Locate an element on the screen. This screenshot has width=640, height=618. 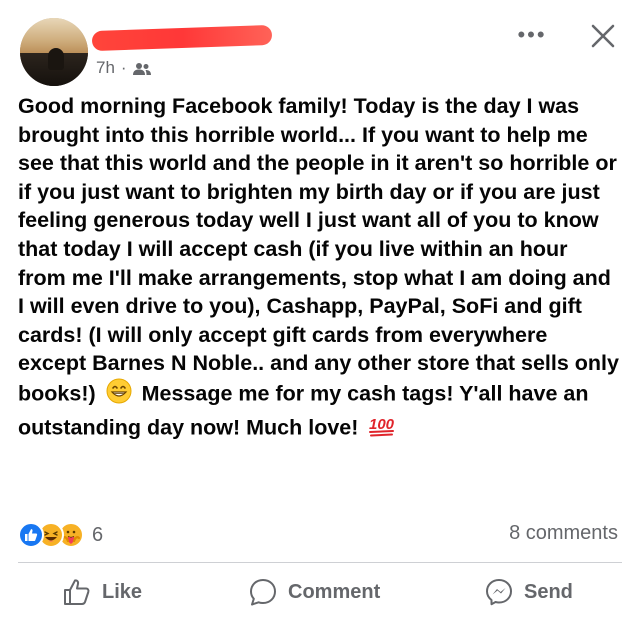
send-label: Send is located at coordinates (548, 591).